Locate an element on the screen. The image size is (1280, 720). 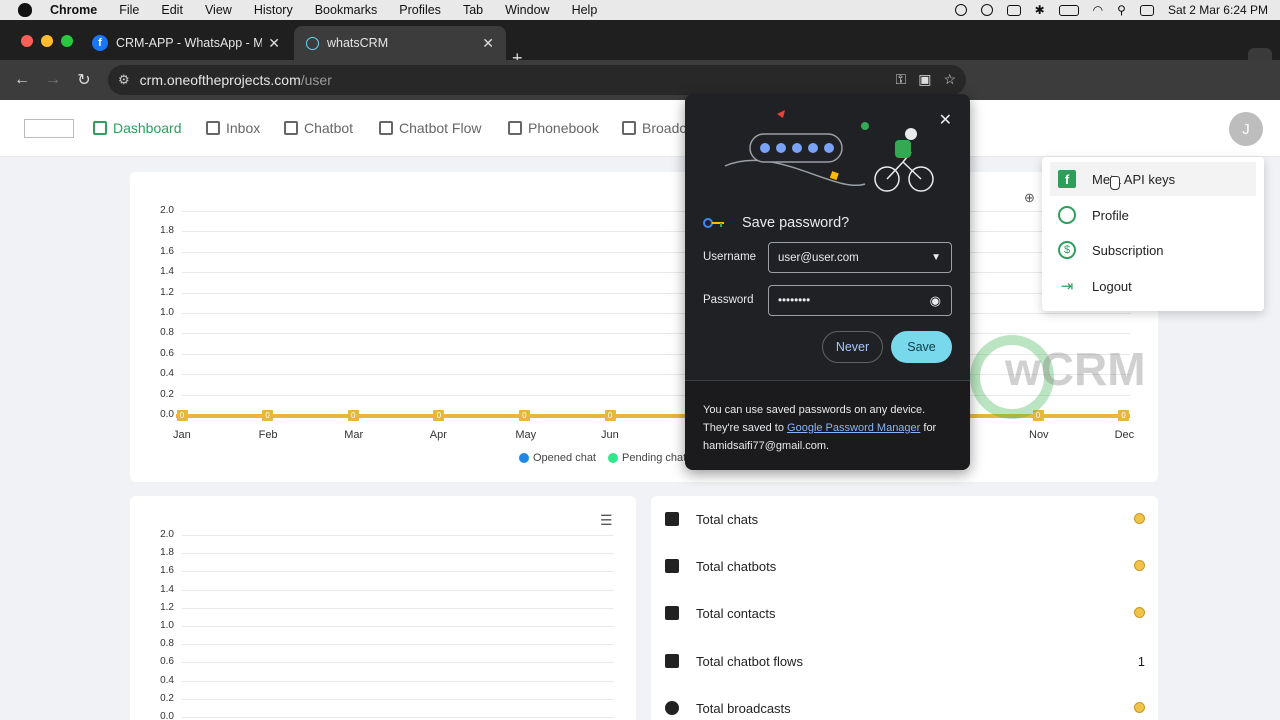
nav-label: Chatbot Flow is located at coordinates (440, 128).